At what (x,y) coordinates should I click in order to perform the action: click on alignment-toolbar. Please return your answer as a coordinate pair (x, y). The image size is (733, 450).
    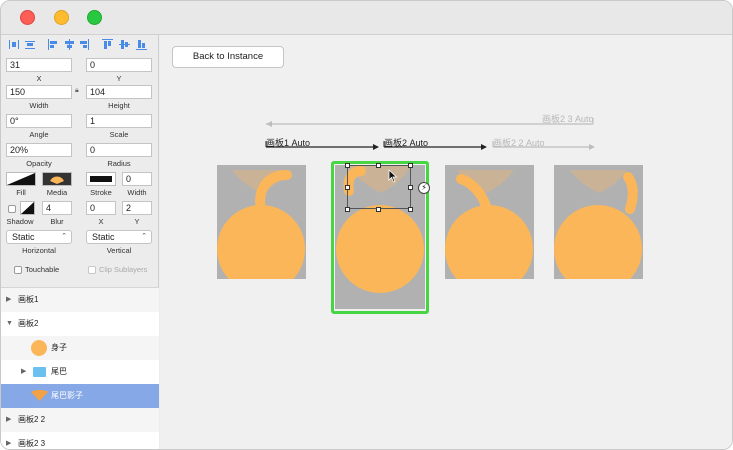
    Looking at the image, I should click on (80, 45).